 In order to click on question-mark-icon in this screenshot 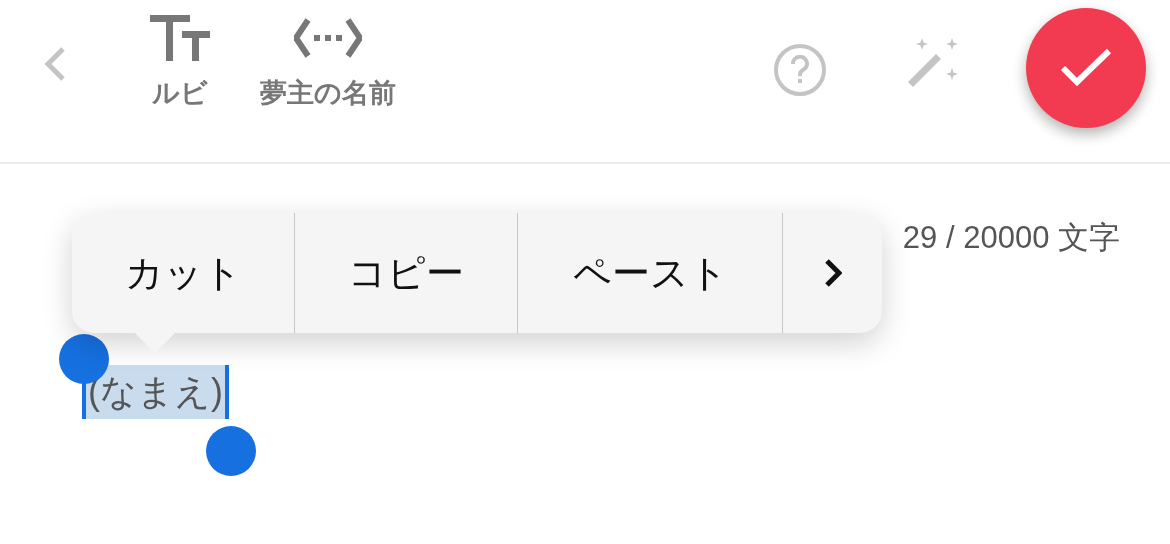, I will do `click(800, 70)`.